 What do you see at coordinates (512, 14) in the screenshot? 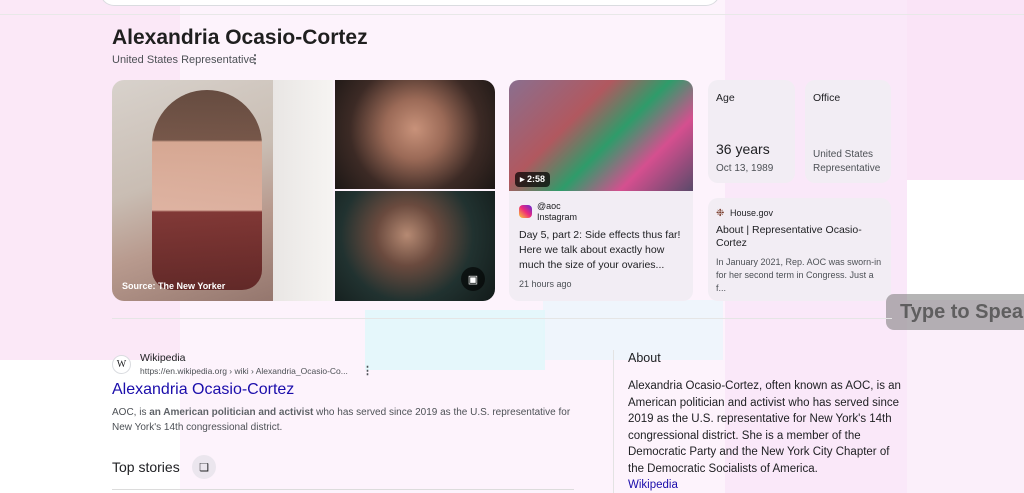
I see `header-divider` at bounding box center [512, 14].